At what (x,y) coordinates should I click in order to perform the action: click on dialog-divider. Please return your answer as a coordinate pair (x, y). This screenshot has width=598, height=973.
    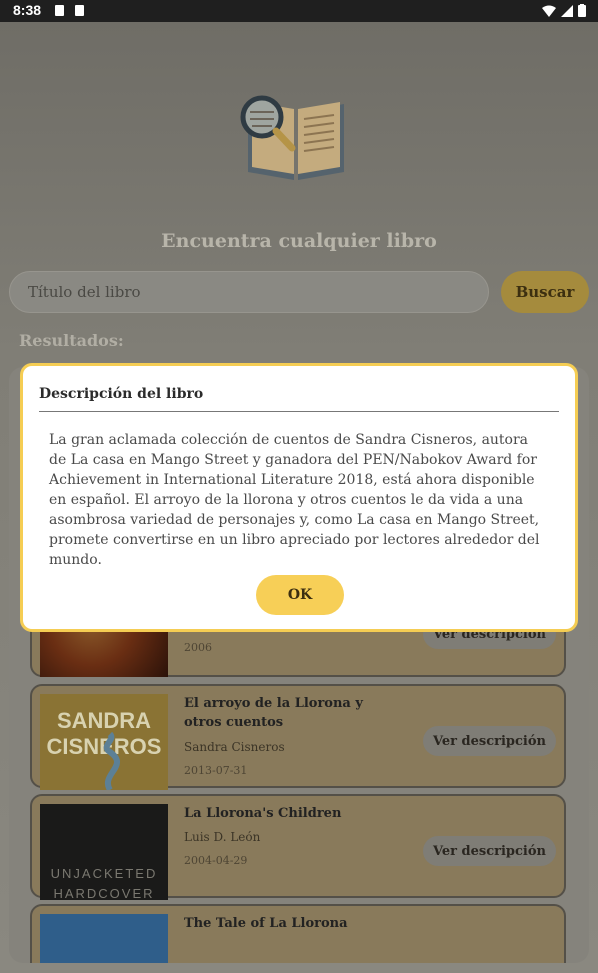
    Looking at the image, I should click on (299, 411).